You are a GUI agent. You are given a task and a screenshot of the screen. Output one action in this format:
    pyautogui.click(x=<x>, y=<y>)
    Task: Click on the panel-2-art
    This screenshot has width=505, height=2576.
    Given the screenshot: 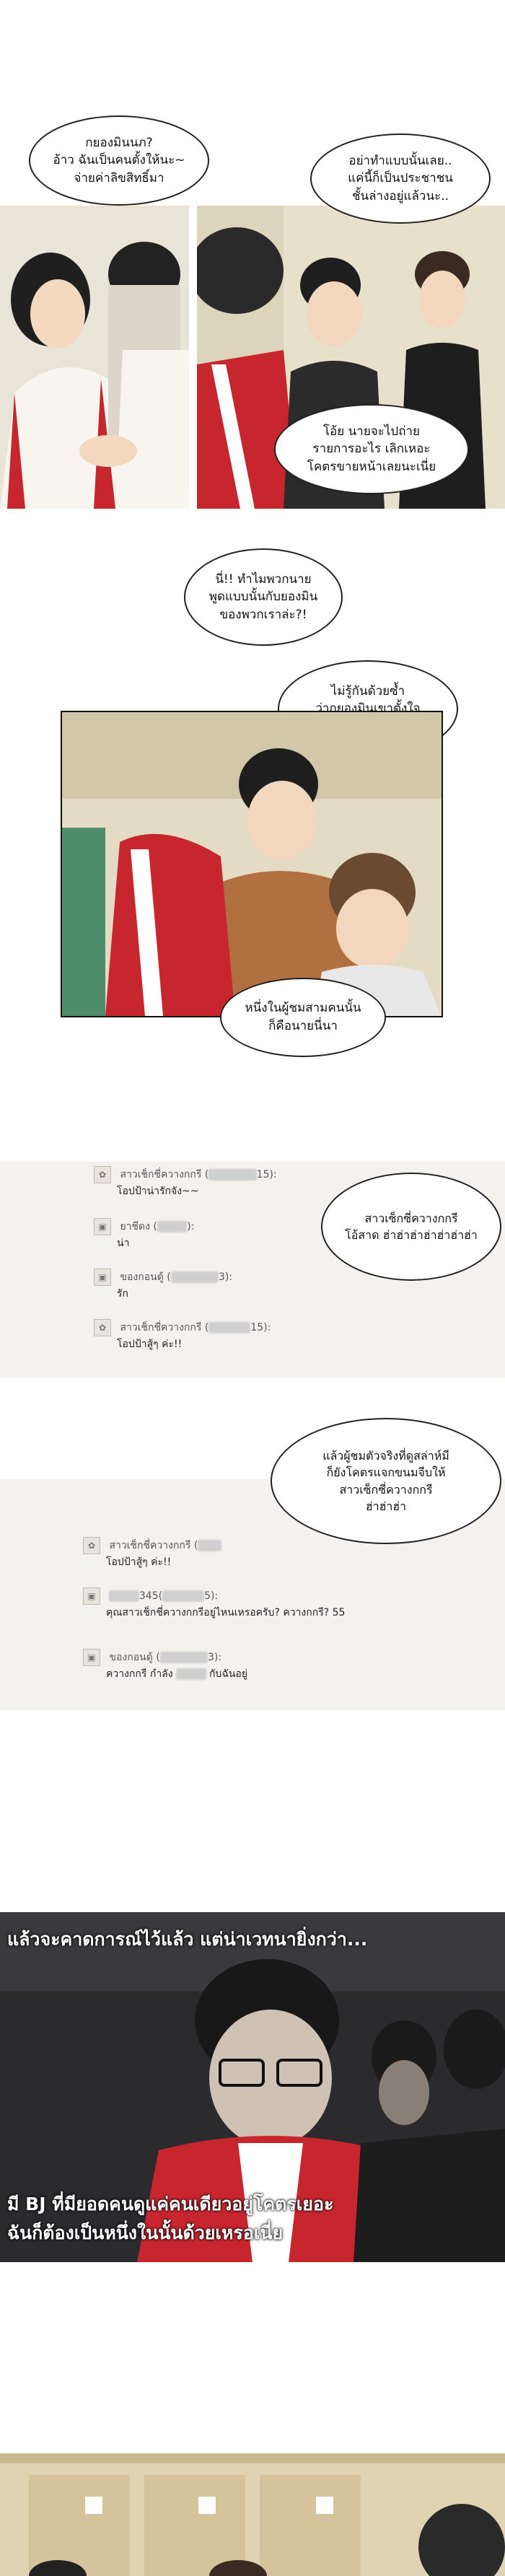 What is the action you would take?
    pyautogui.click(x=252, y=864)
    